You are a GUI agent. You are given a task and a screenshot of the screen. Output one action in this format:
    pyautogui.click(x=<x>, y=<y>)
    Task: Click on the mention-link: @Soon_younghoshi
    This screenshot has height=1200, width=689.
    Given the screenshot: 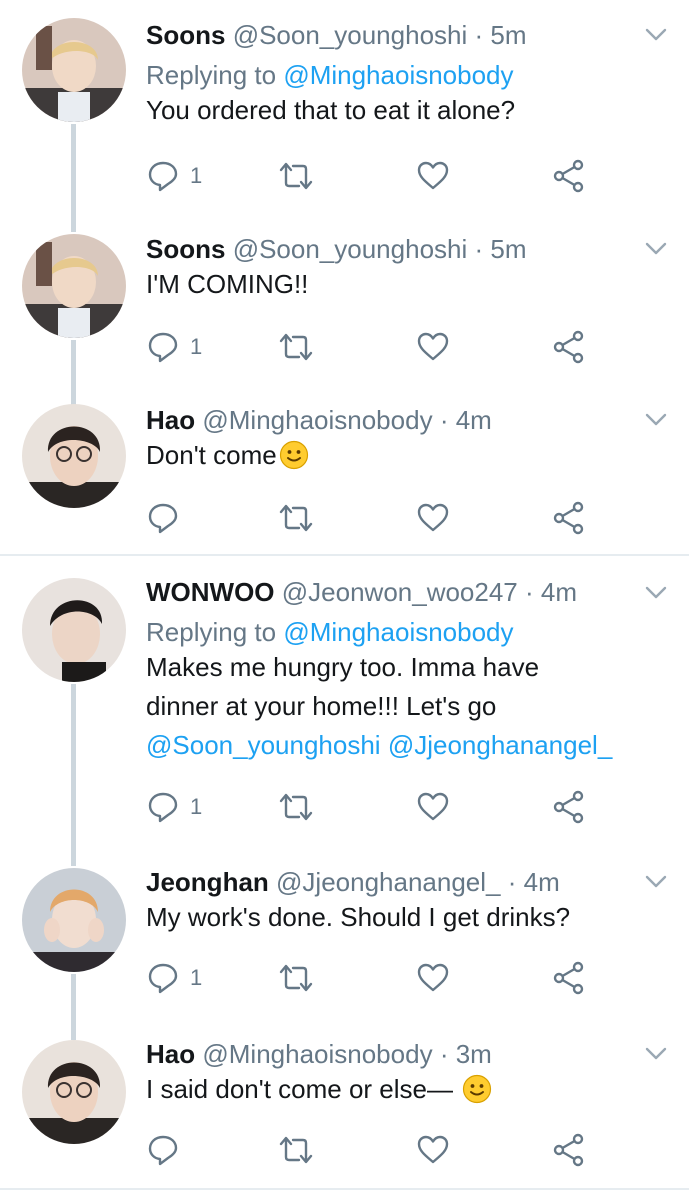 What is the action you would take?
    pyautogui.click(x=263, y=745)
    